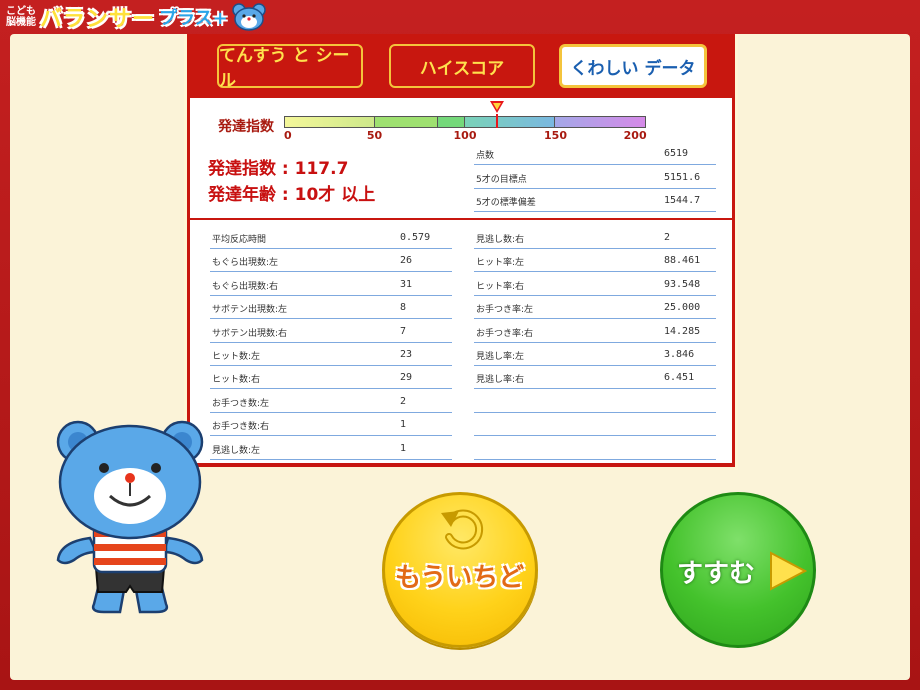 The height and width of the screenshot is (690, 920). Describe the element at coordinates (331, 309) in the screenshot. I see `stat-row: サボテン出現数:左 8` at that location.